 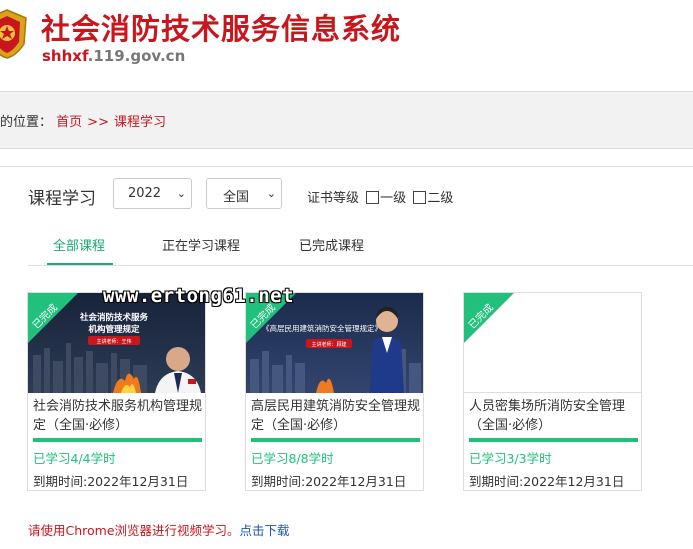 I want to click on course-title: 高层民用建筑消防安全管理规定（全国·必修）, so click(x=336, y=416).